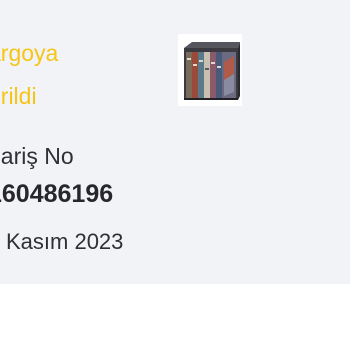 Image resolution: width=350 pixels, height=350 pixels. What do you see at coordinates (57, 194) in the screenshot?
I see `order-number-value: 160486196` at bounding box center [57, 194].